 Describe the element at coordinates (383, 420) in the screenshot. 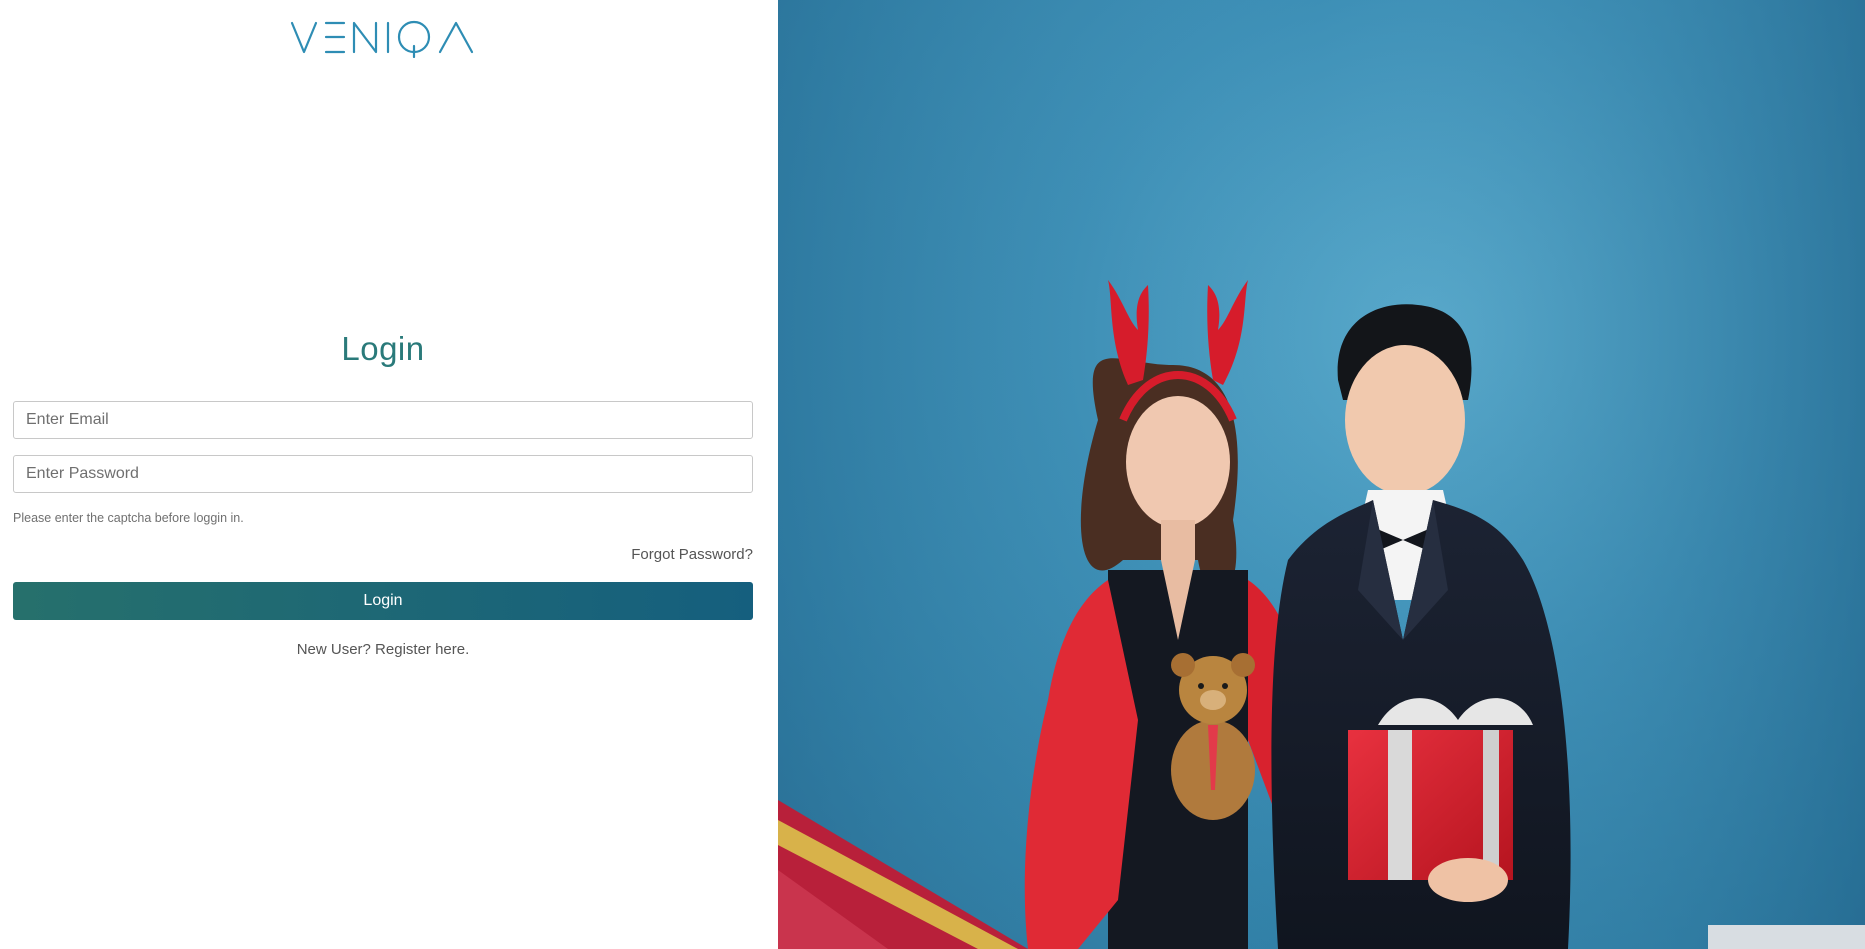

I see `email-field` at that location.